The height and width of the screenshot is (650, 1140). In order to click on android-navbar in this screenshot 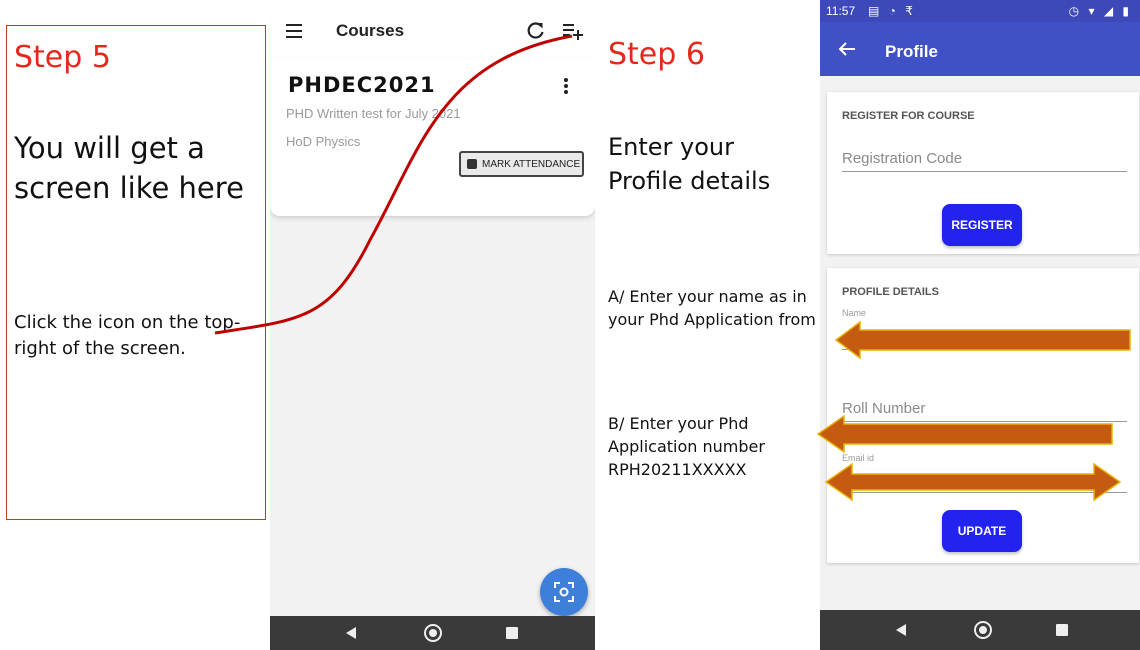, I will do `click(432, 633)`.